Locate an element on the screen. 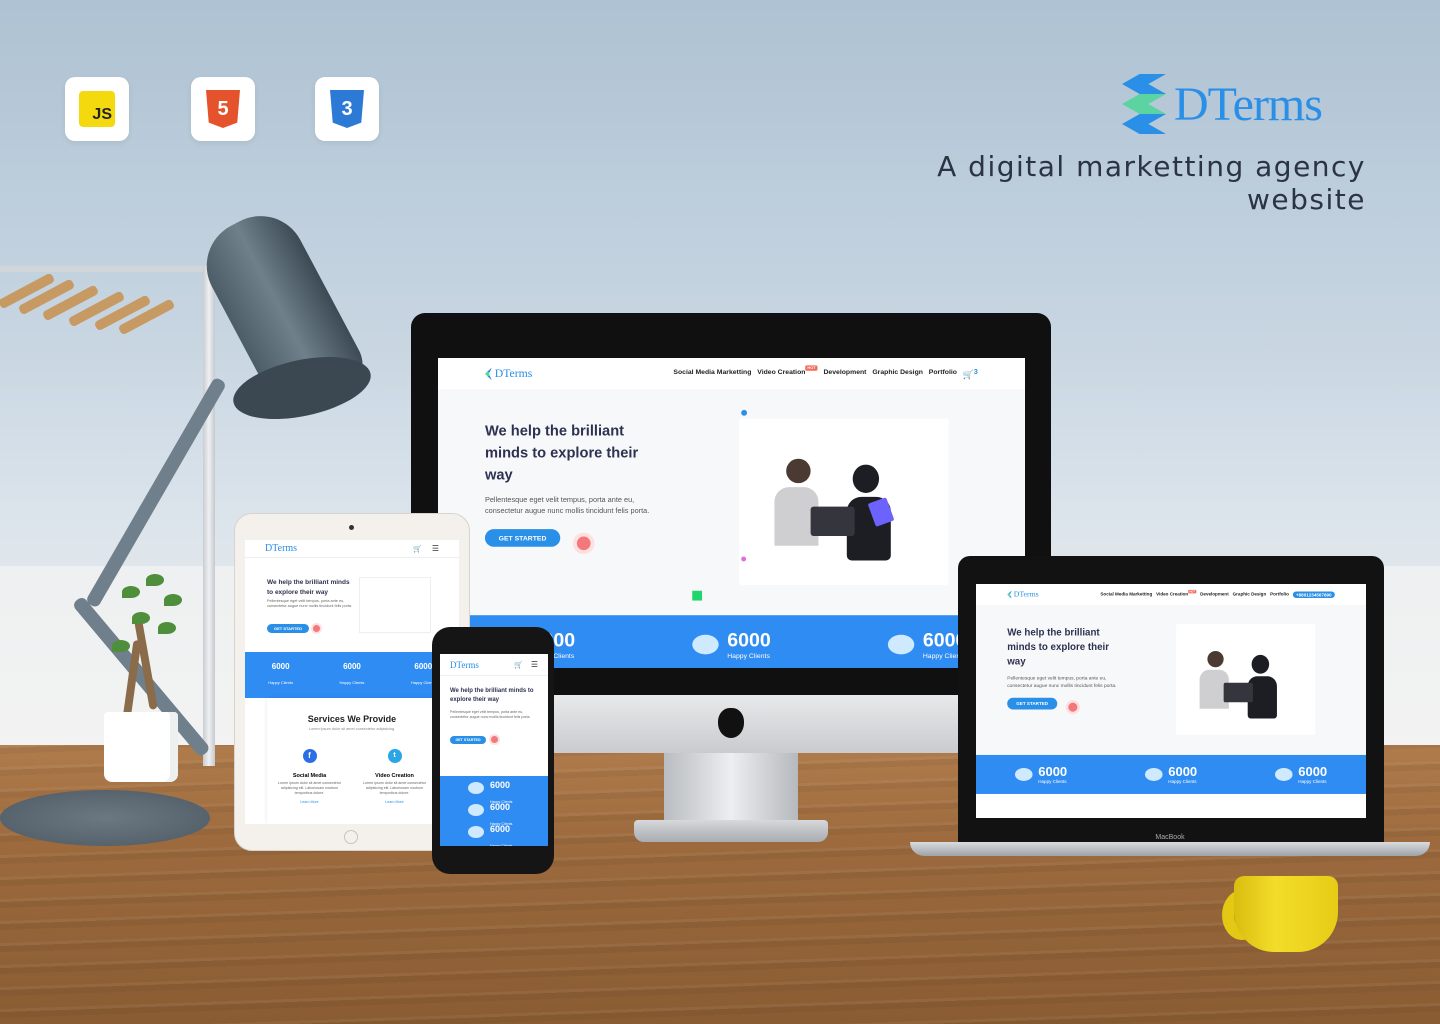 Image resolution: width=1440 pixels, height=1024 pixels. logo-mark-icon is located at coordinates (488, 374).